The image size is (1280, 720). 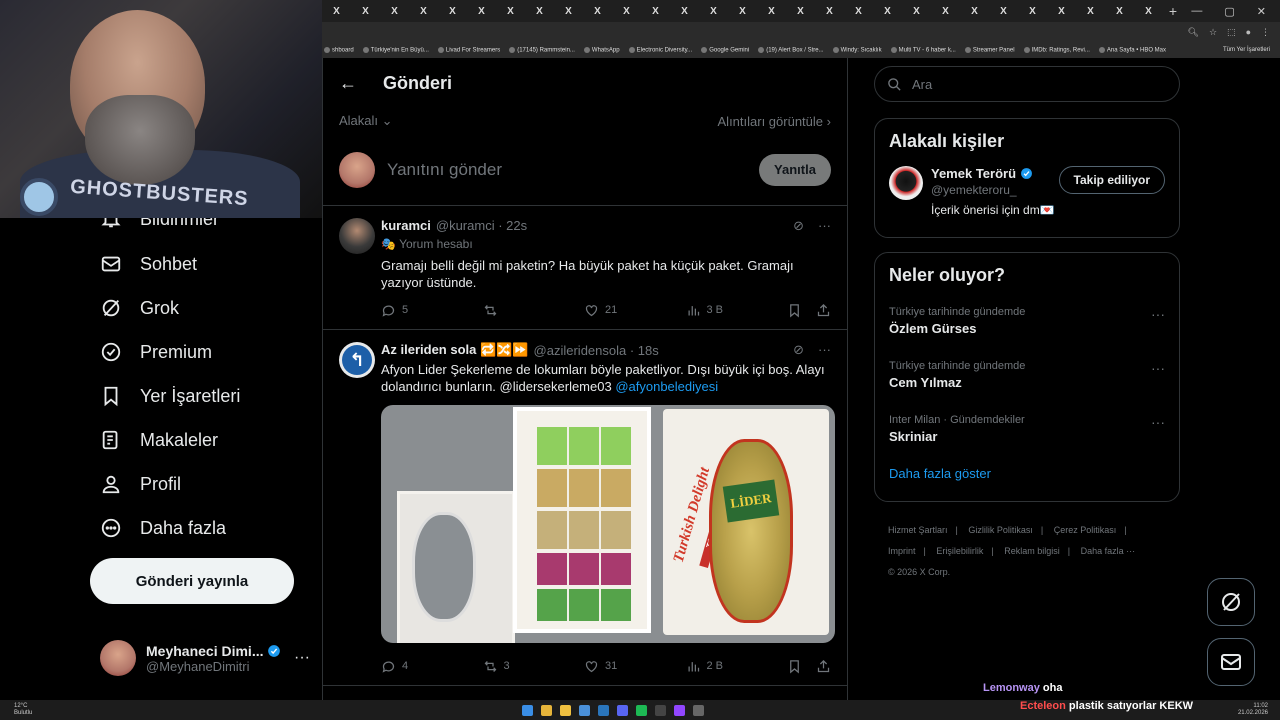 I want to click on profile-icon: ●, so click(x=1248, y=32).